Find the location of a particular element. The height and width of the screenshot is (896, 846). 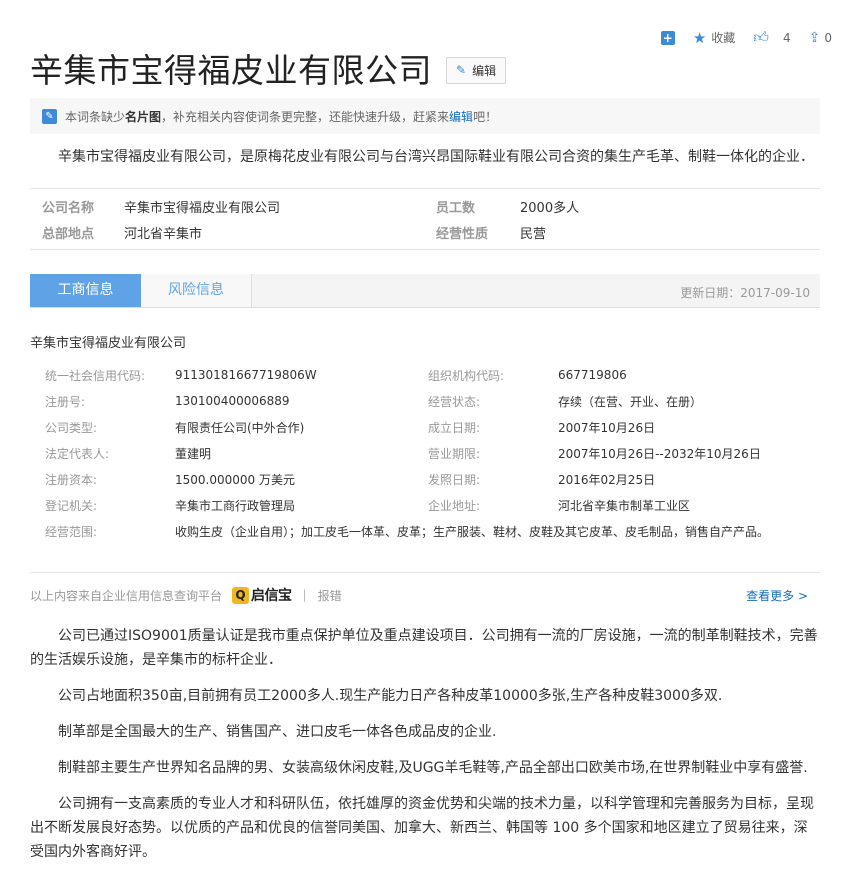

data-source-bar: 以上内容来自企业信用信息查询平台 Q 启信宝 | 报错 查看更多 > is located at coordinates (425, 595).